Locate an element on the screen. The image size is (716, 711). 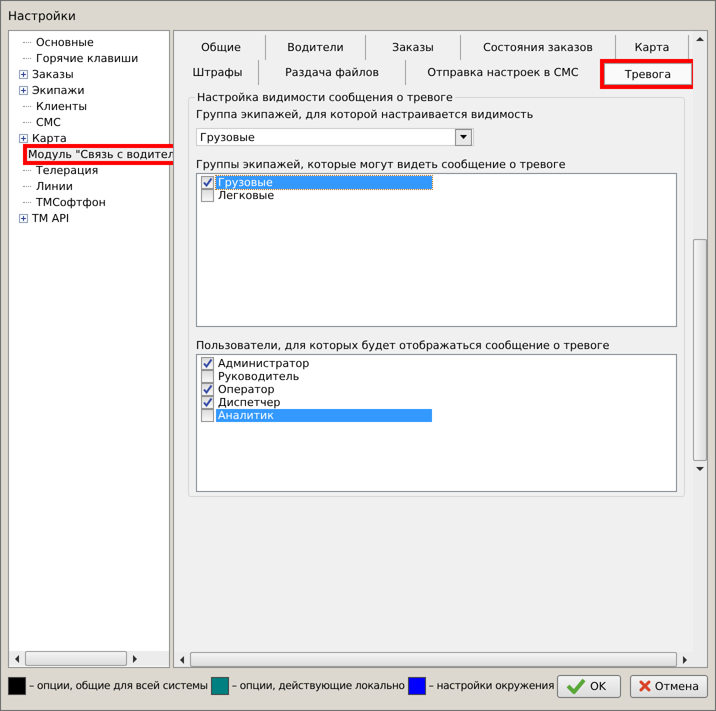
tree-item: Телерация is located at coordinates (67, 170).